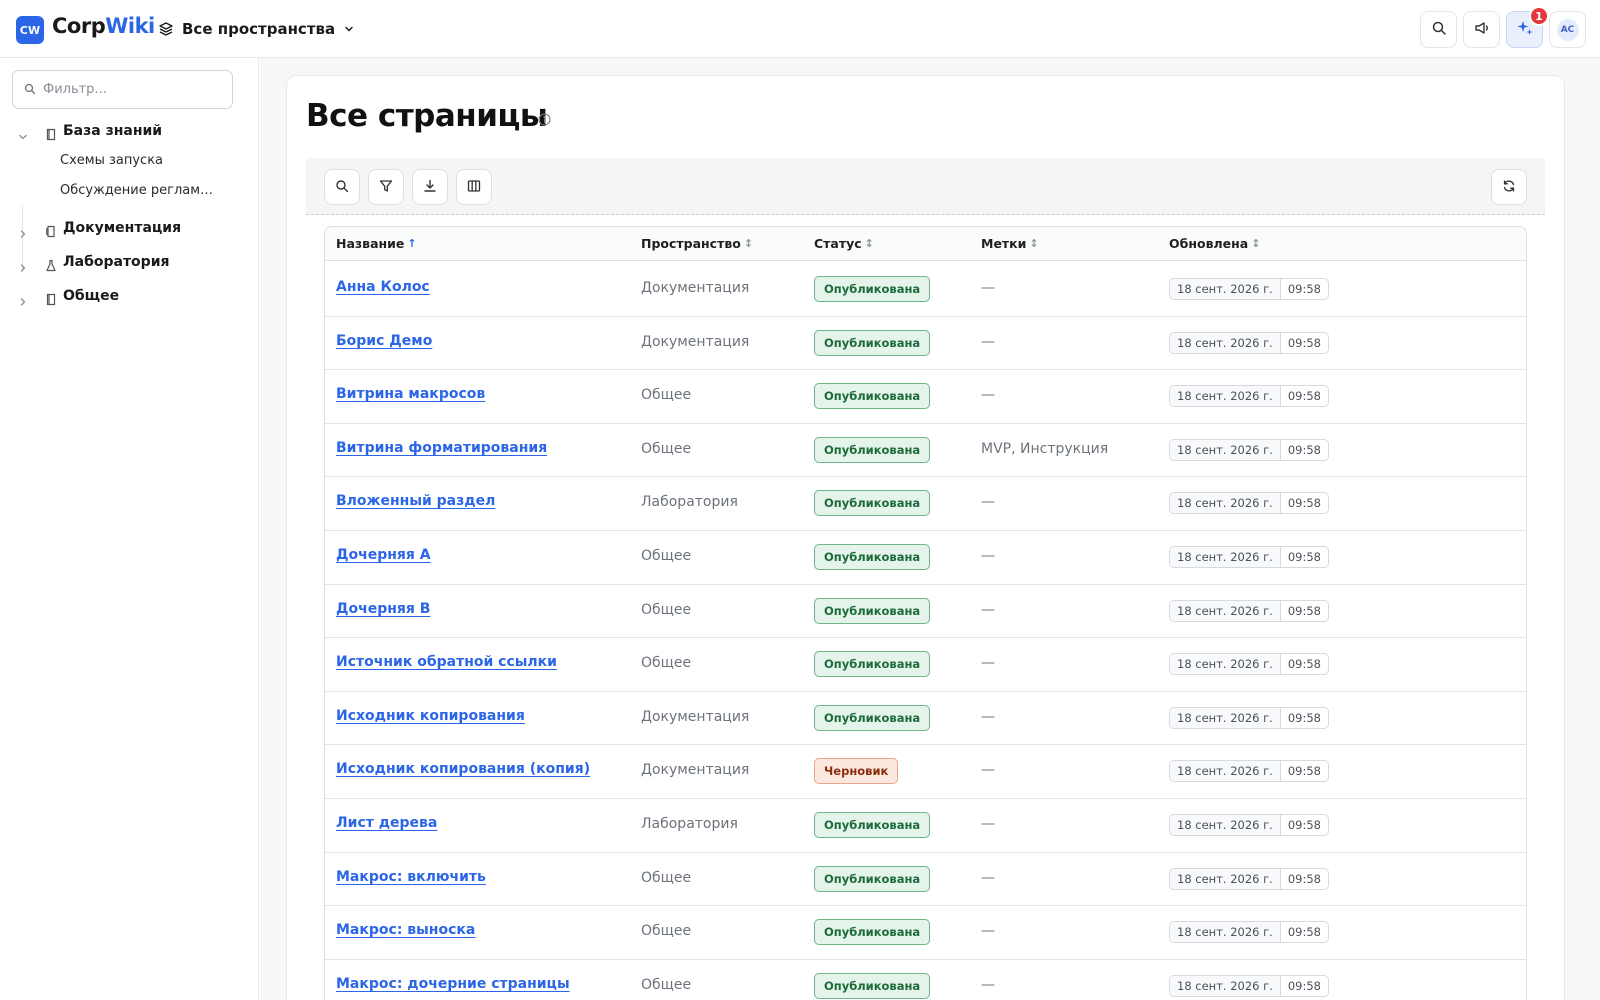  Describe the element at coordinates (51, 266) in the screenshot. I see `flask-icon` at that location.